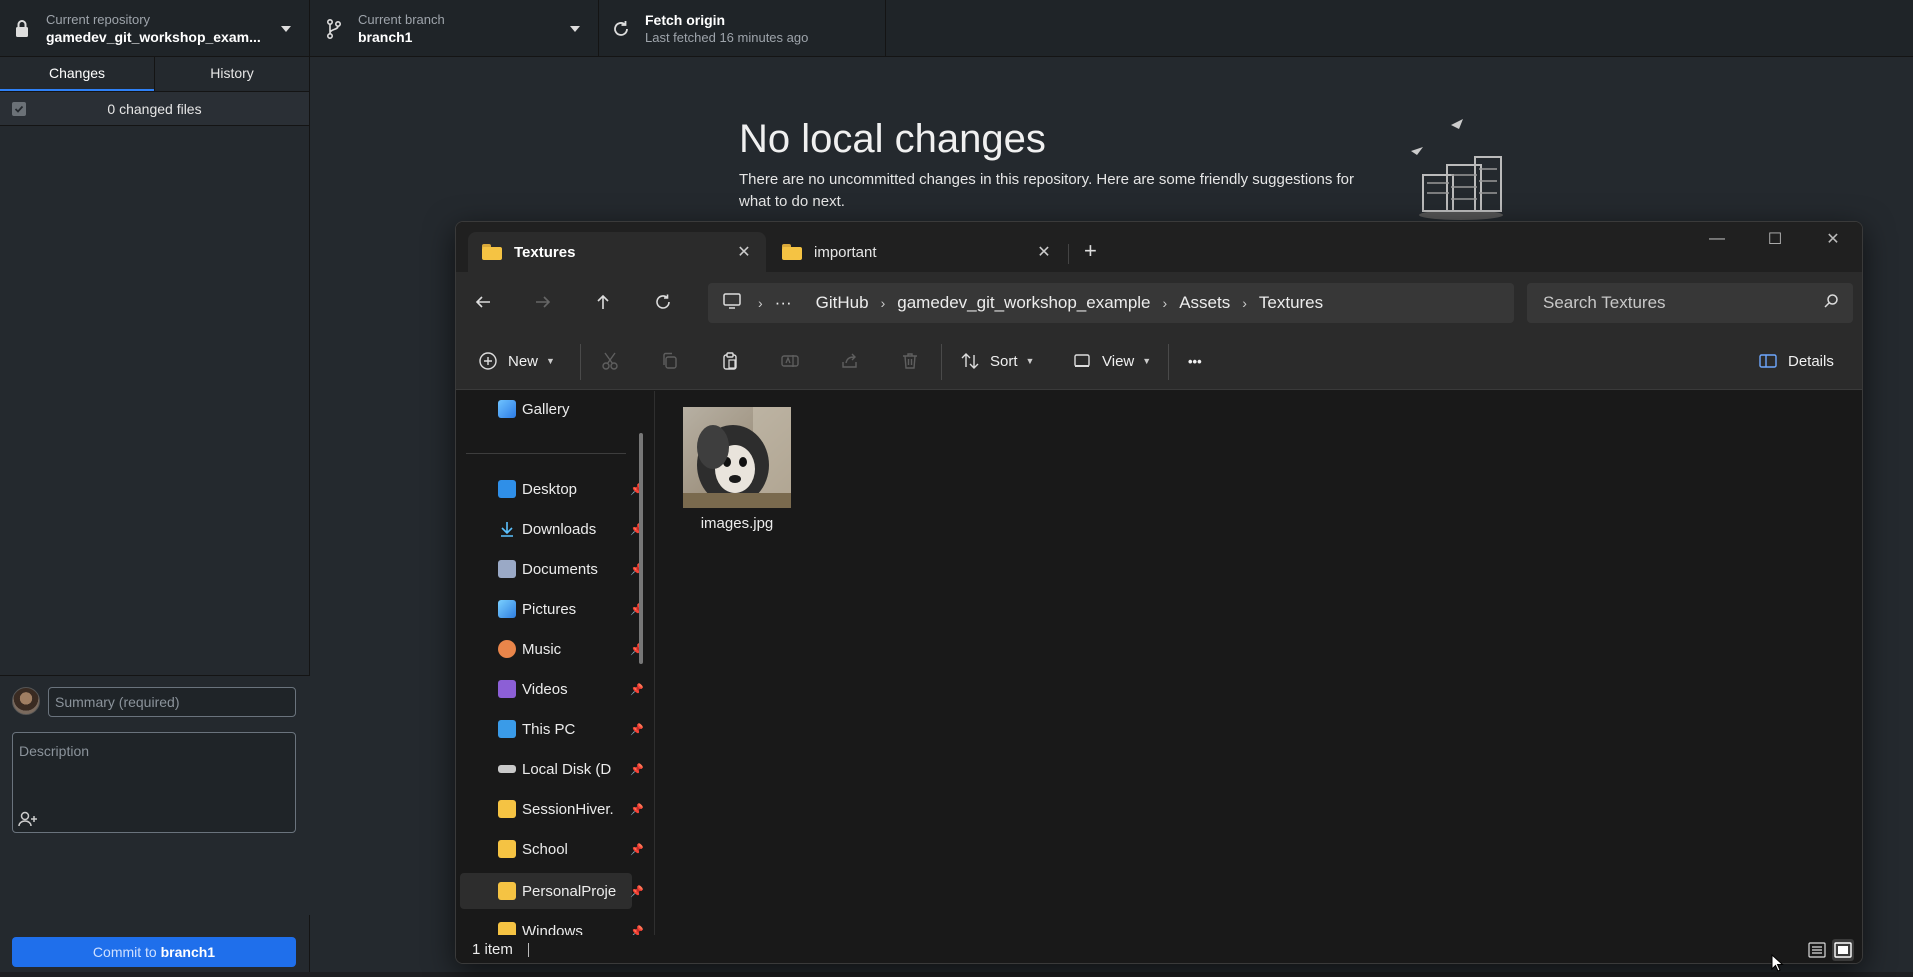  Describe the element at coordinates (1811, 361) in the screenshot. I see `details-label: Details` at that location.